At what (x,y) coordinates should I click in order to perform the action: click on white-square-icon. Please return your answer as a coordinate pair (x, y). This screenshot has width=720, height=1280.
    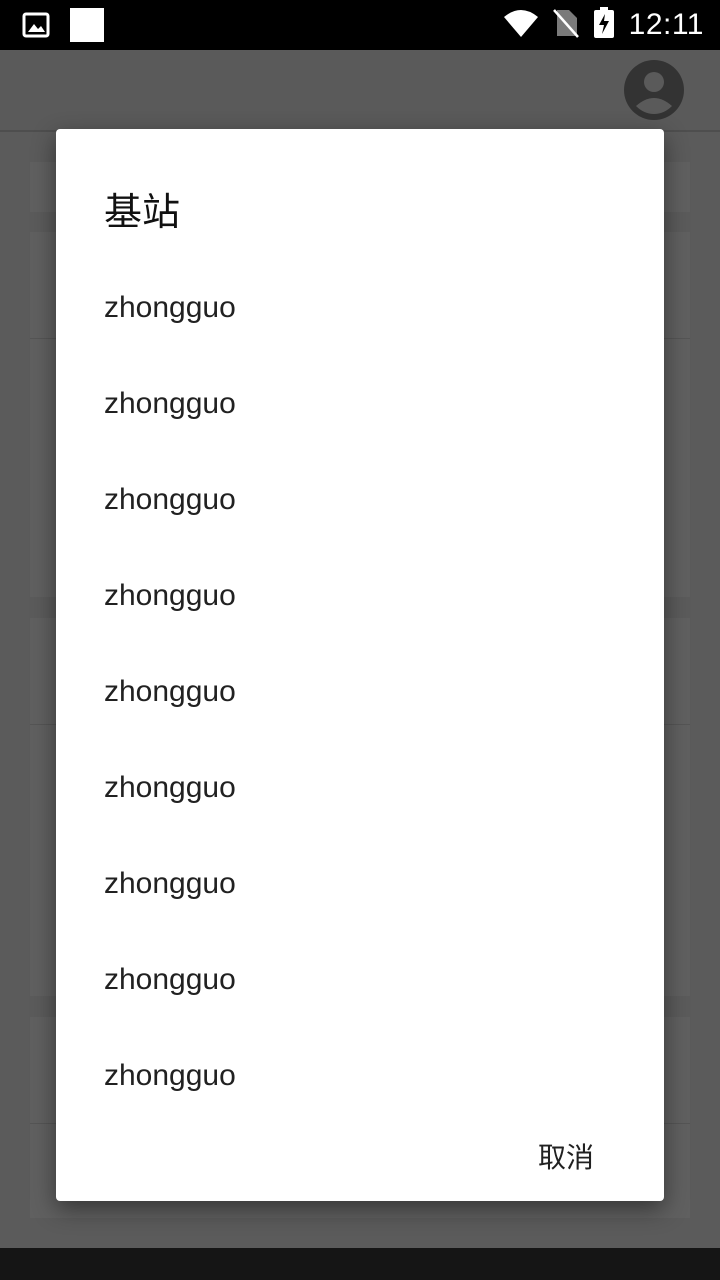
    Looking at the image, I should click on (87, 27).